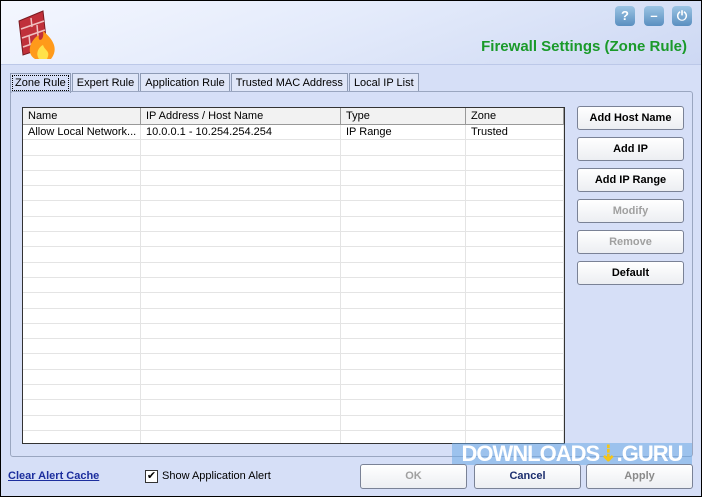 Image resolution: width=702 pixels, height=497 pixels. I want to click on remove-button: Remove, so click(630, 242).